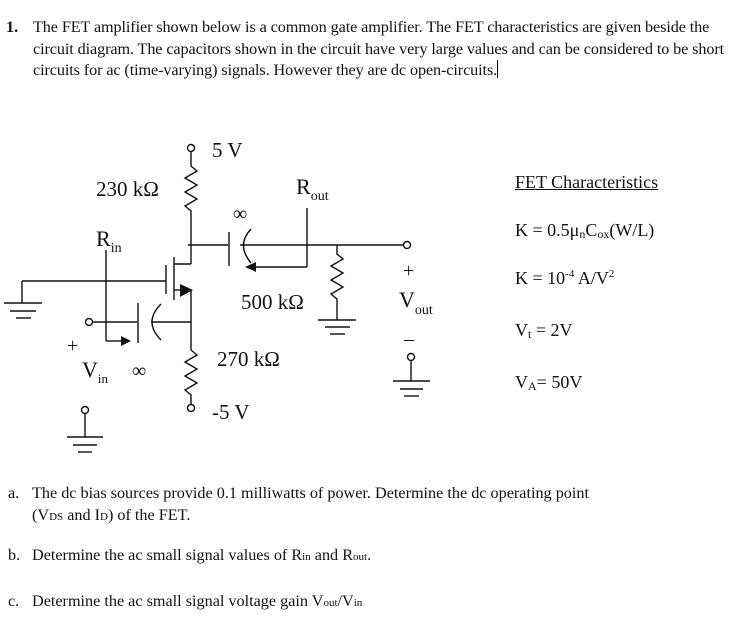 The image size is (733, 617). Describe the element at coordinates (85, 410) in the screenshot. I see `vin-ground-terminal` at that location.